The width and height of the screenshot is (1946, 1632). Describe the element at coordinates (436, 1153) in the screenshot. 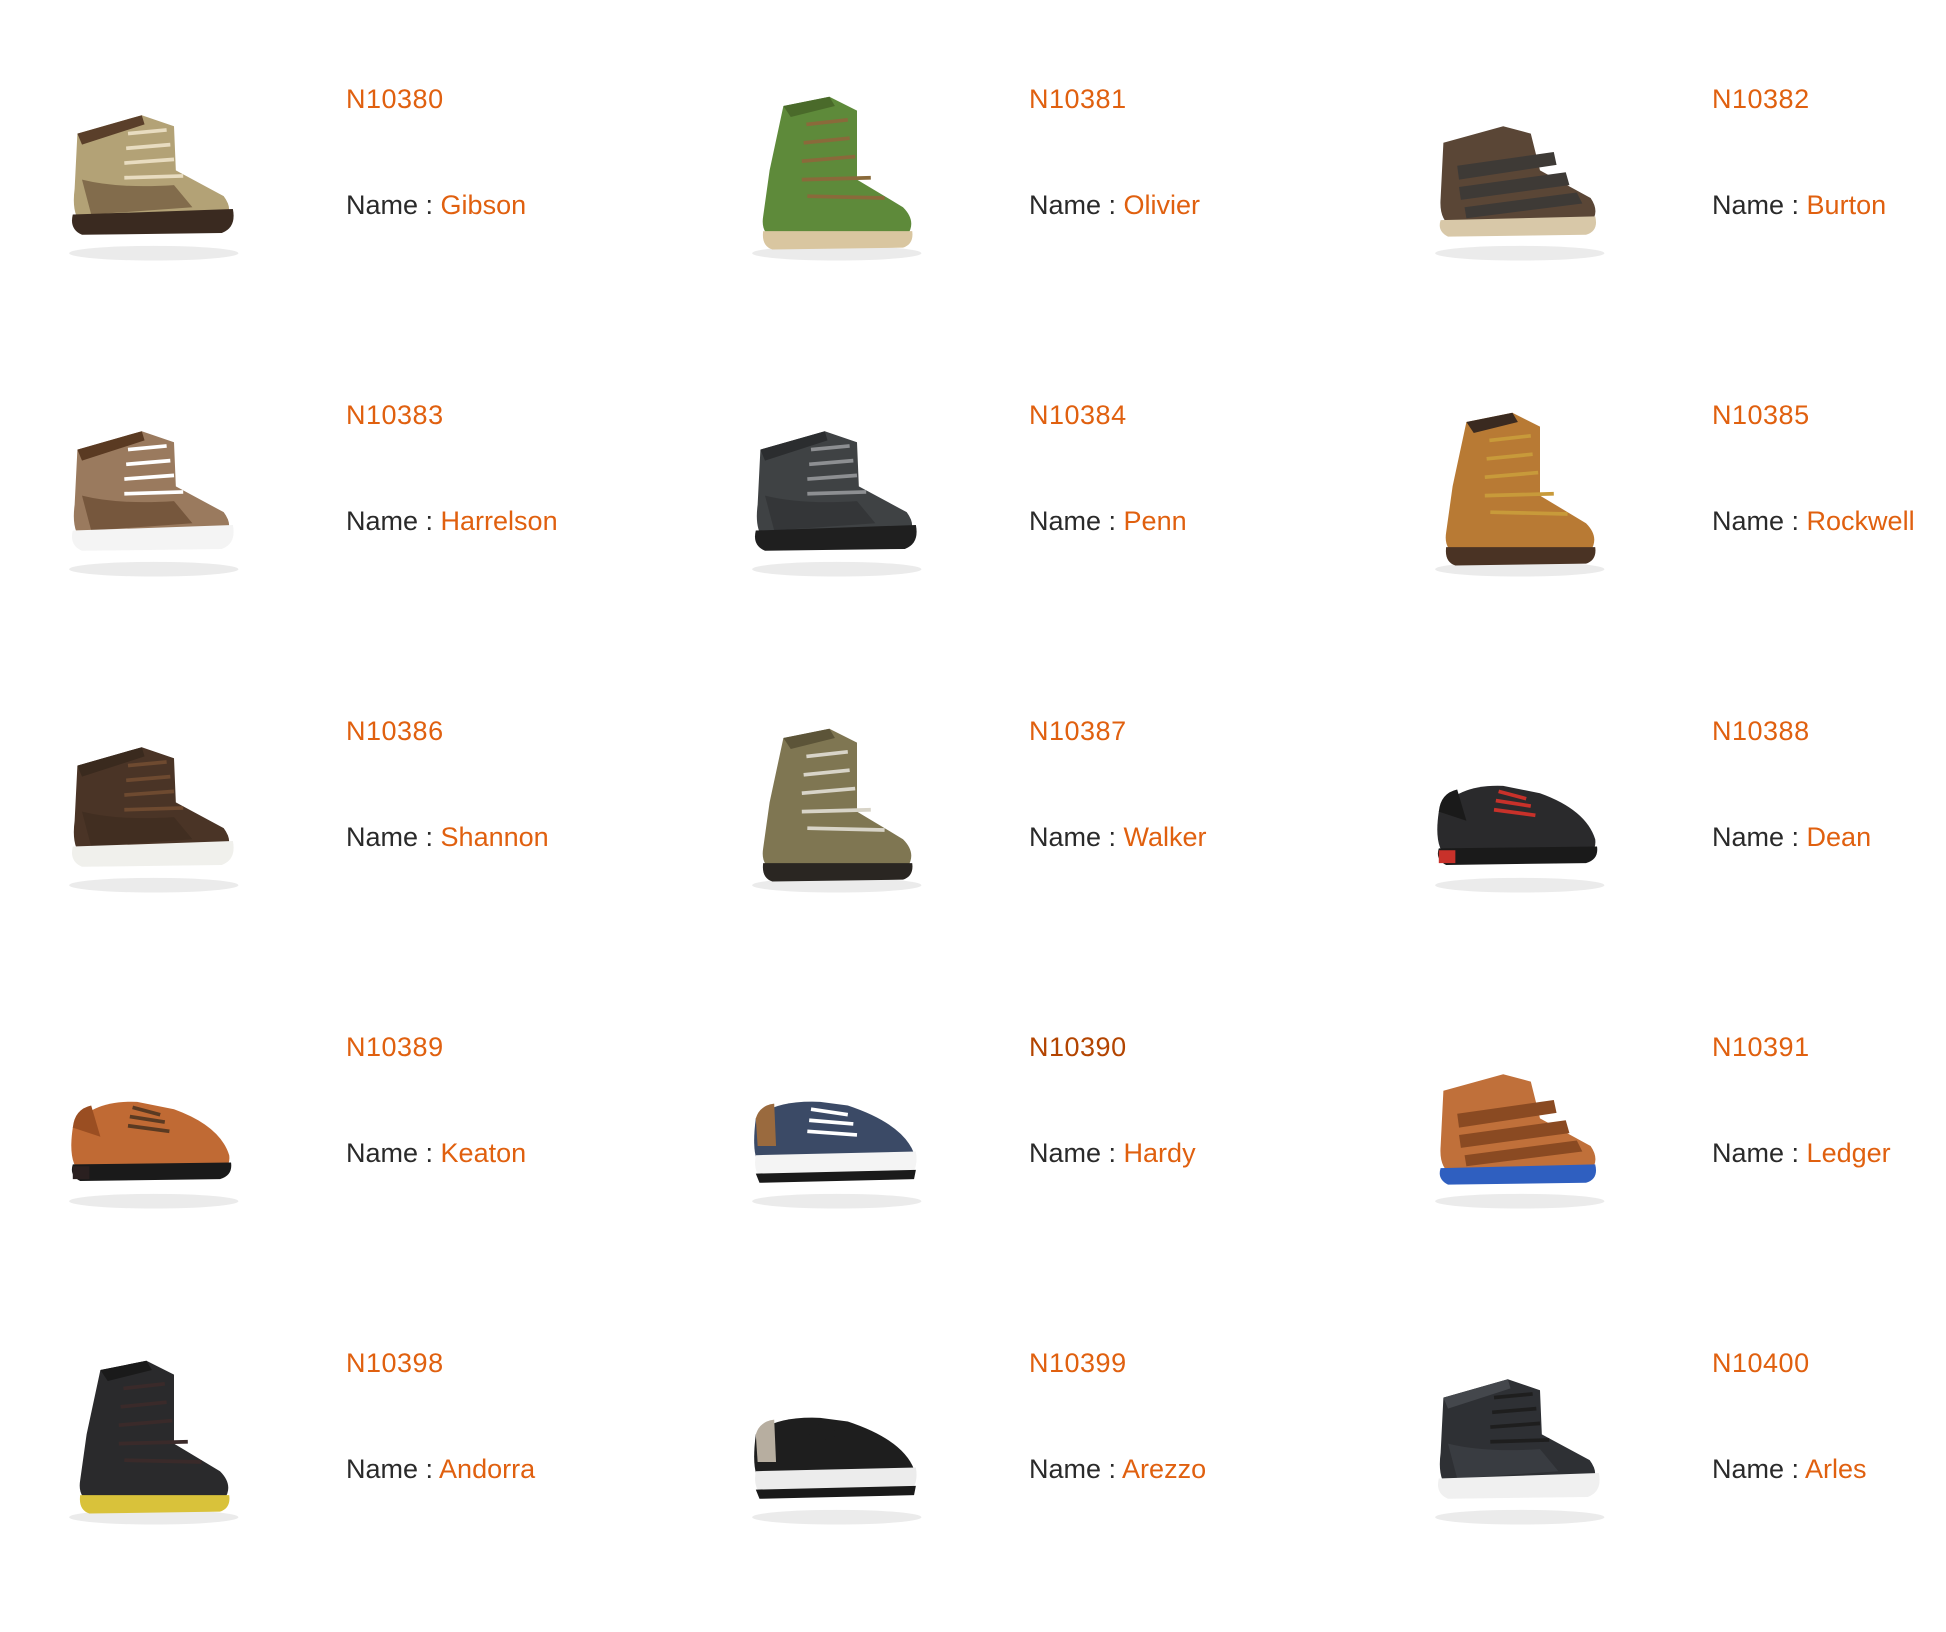

I see `product-name-line: Name : Keaton` at that location.